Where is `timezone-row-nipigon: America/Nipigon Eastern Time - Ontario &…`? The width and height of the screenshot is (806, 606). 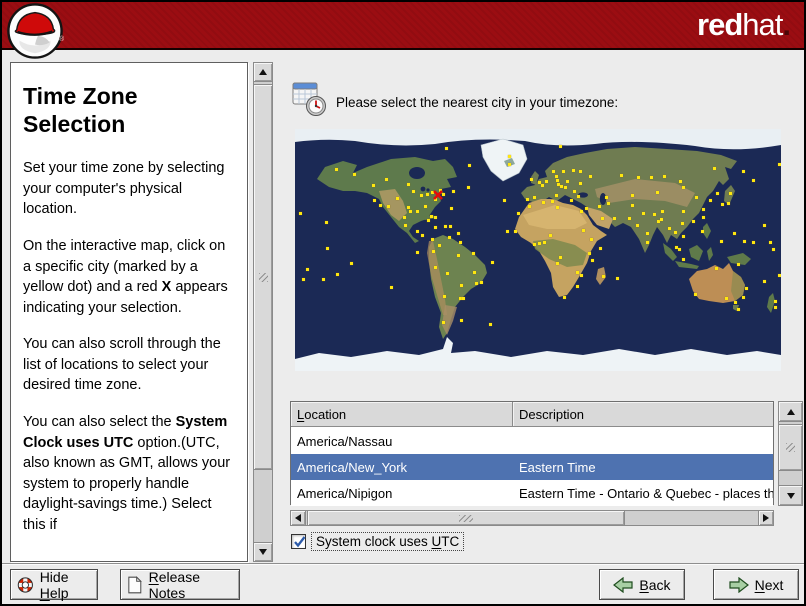
timezone-row-nipigon: America/Nipigon Eastern Time - Ontario &… is located at coordinates (532, 493).